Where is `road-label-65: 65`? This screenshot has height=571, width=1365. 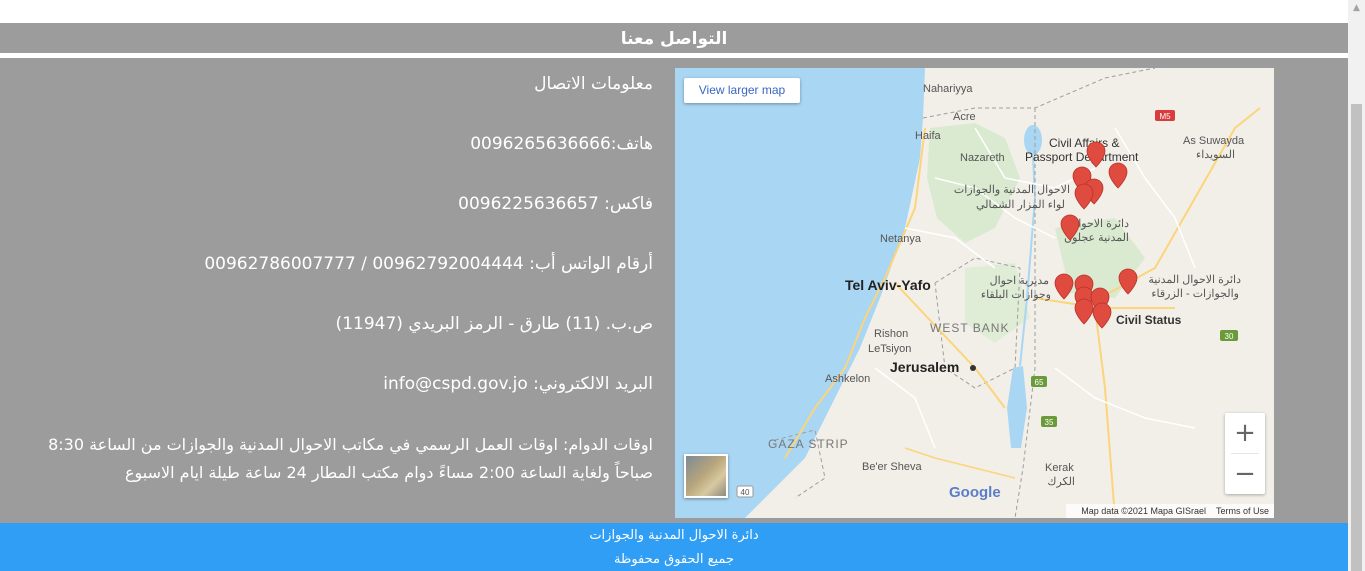
road-label-65: 65 is located at coordinates (1039, 382).